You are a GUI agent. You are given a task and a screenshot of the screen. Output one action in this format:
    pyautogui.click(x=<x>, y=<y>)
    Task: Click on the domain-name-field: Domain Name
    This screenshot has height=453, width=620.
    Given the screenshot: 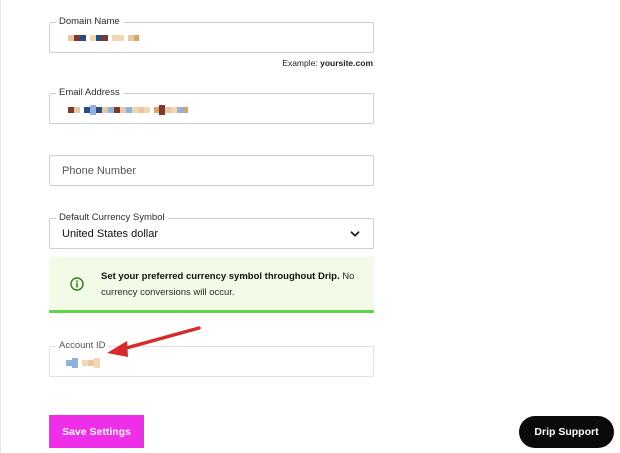 What is the action you would take?
    pyautogui.click(x=211, y=34)
    